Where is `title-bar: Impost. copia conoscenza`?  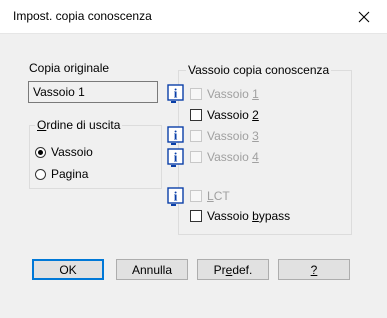 title-bar: Impost. copia conoscenza is located at coordinates (193, 17).